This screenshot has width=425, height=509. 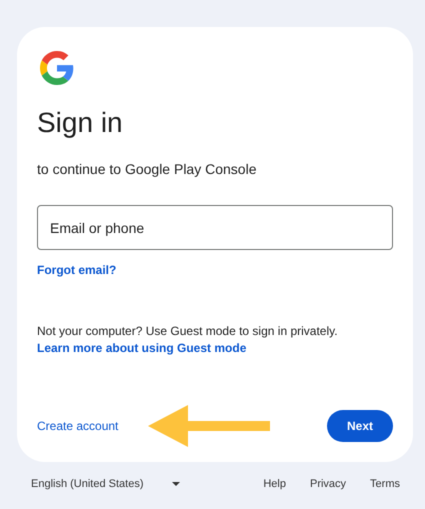 What do you see at coordinates (80, 123) in the screenshot?
I see `page-title: Sign in` at bounding box center [80, 123].